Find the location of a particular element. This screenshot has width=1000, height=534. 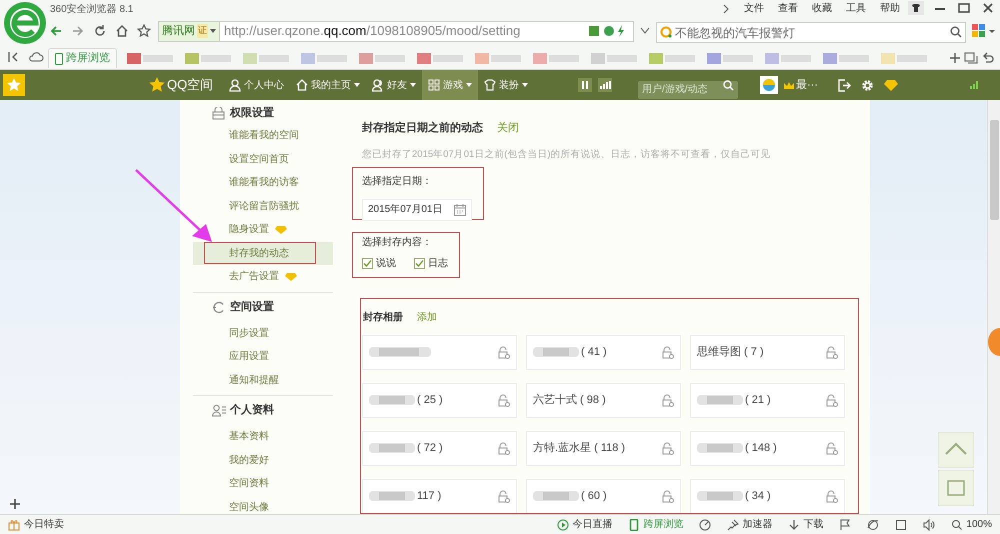

status-item: 加速器 is located at coordinates (749, 524).